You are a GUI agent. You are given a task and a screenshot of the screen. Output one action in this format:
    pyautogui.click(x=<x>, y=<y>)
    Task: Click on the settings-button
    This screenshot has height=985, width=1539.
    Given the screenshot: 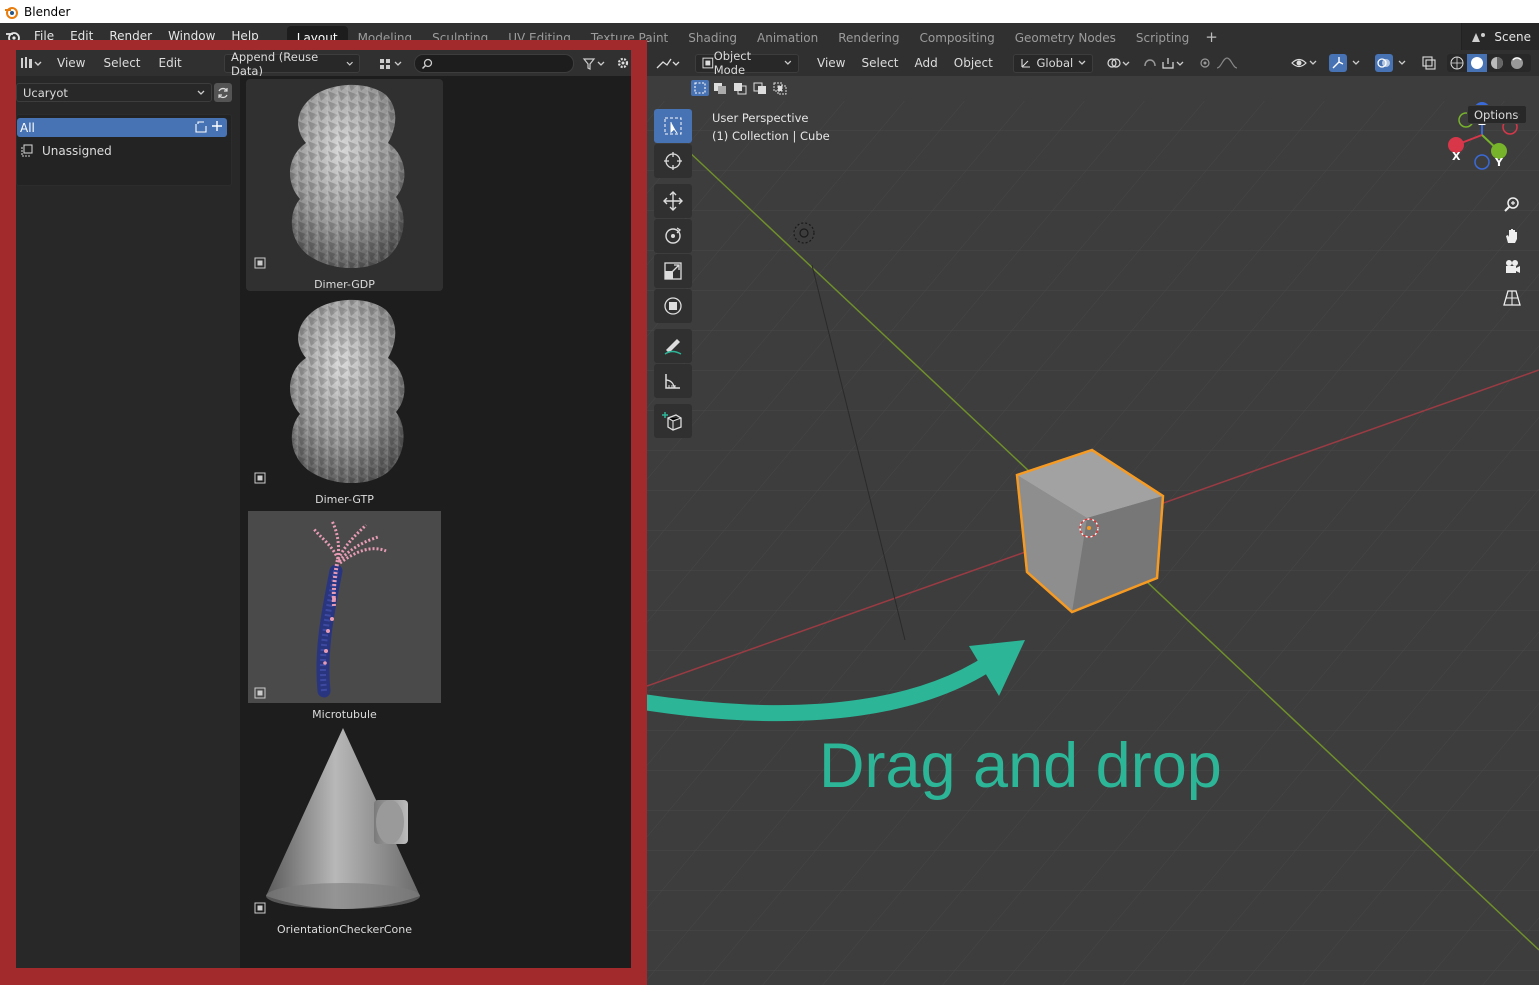 What is the action you would take?
    pyautogui.click(x=623, y=63)
    